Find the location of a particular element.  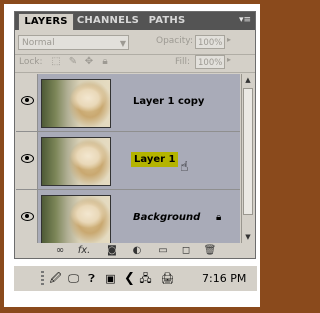

group-icon: ▭ is located at coordinates (163, 250).